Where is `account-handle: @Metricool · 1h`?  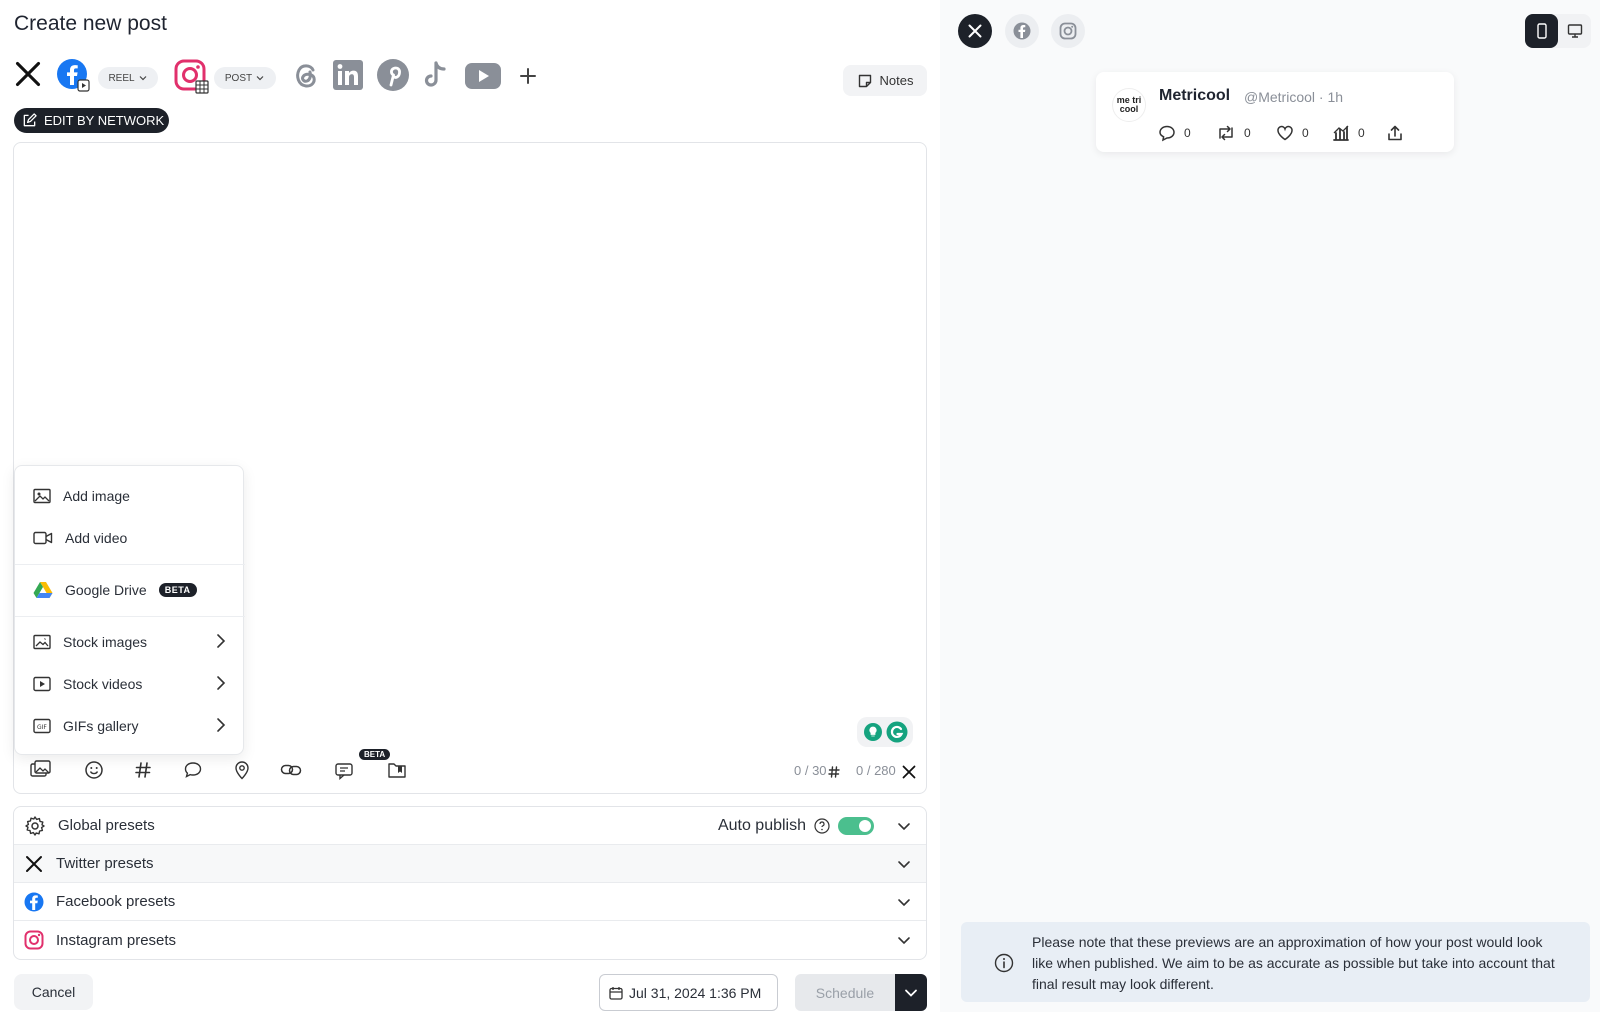 account-handle: @Metricool · 1h is located at coordinates (1294, 97).